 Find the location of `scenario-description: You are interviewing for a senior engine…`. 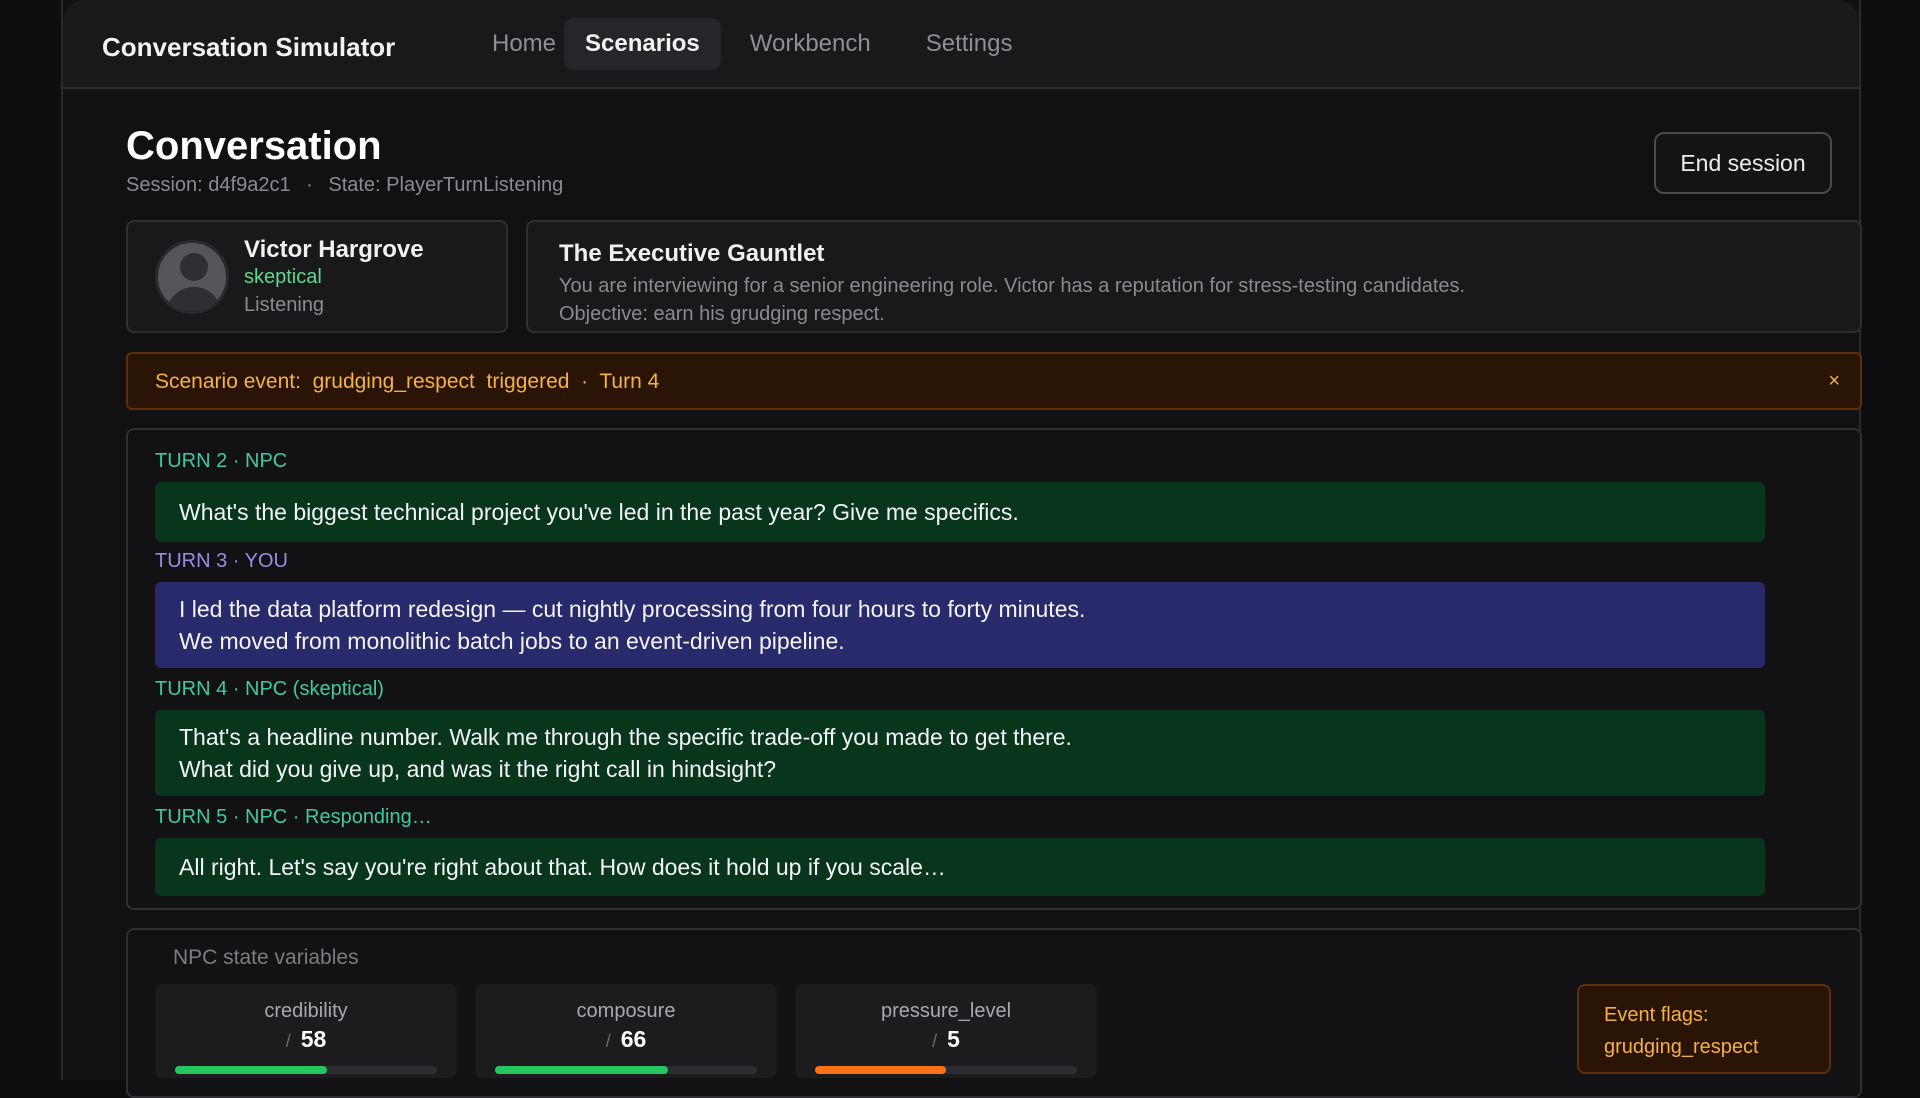

scenario-description: You are interviewing for a senior engine… is located at coordinates (1012, 300).